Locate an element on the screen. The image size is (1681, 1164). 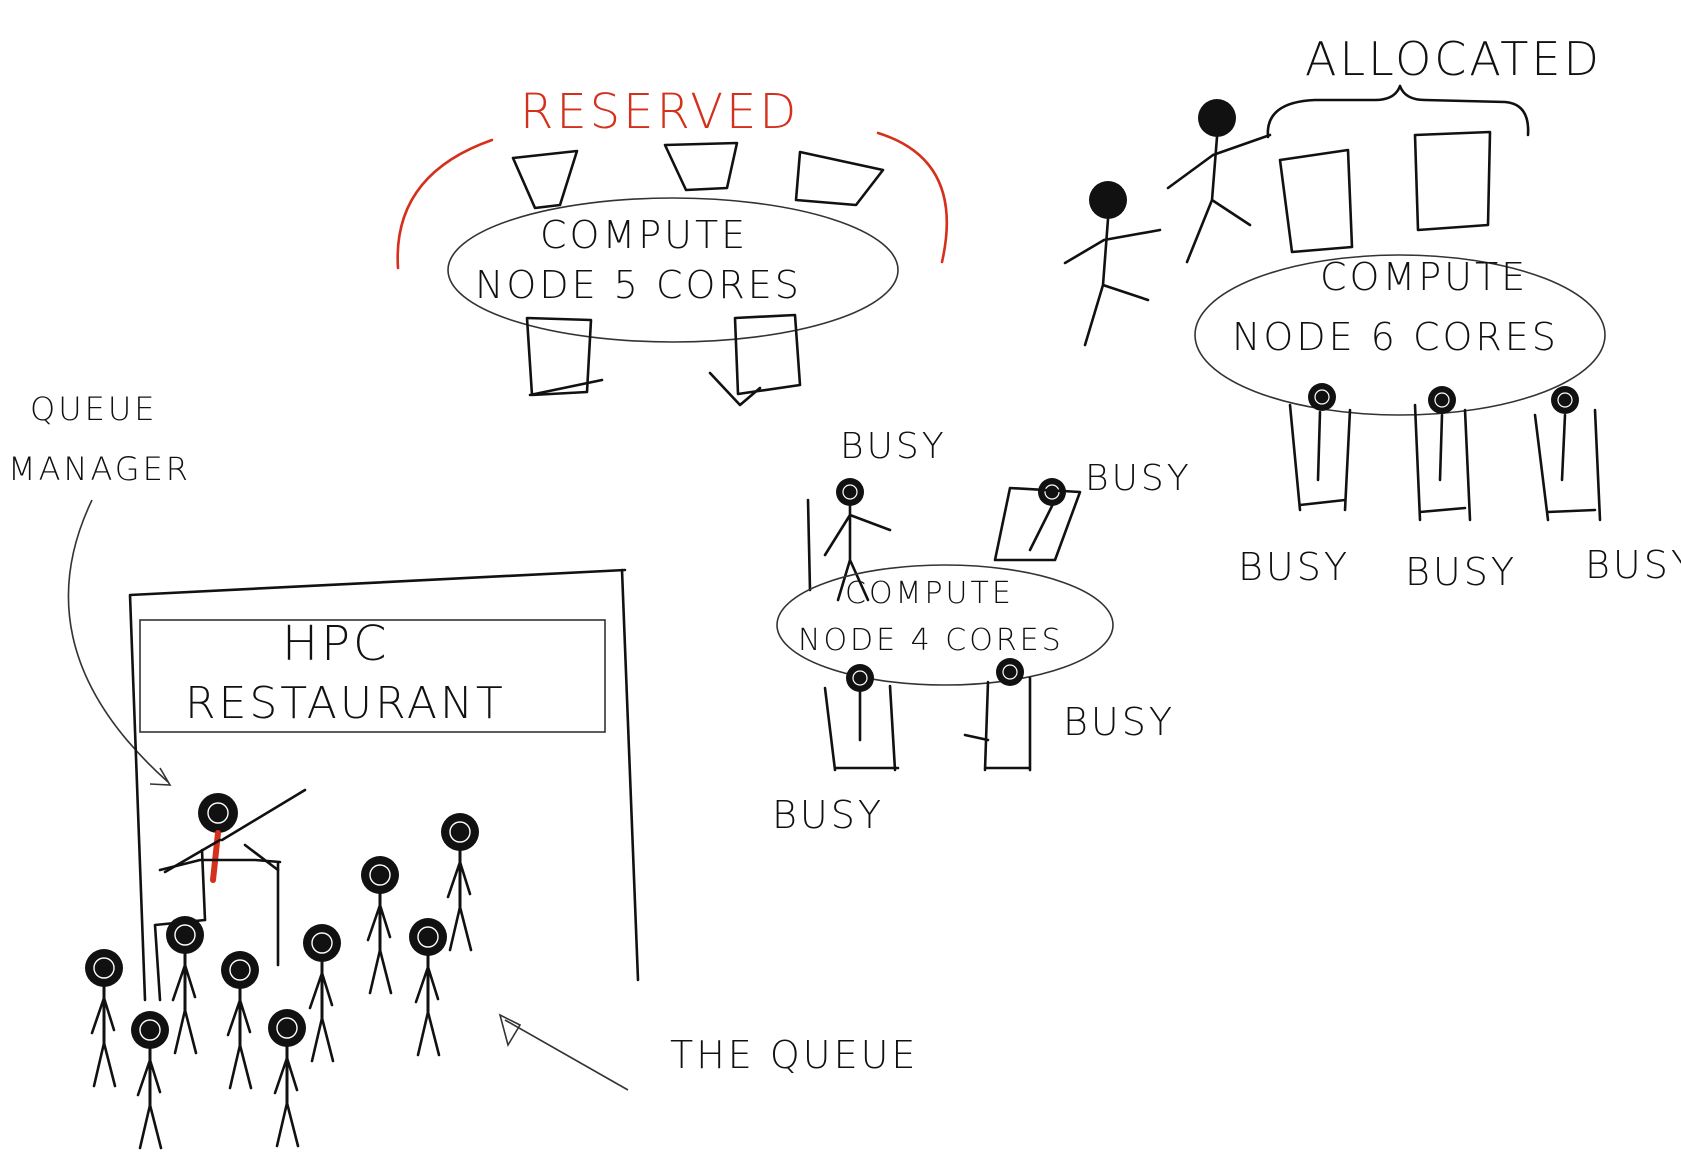
node6-line1: COMPUTE is located at coordinates (1424, 277).